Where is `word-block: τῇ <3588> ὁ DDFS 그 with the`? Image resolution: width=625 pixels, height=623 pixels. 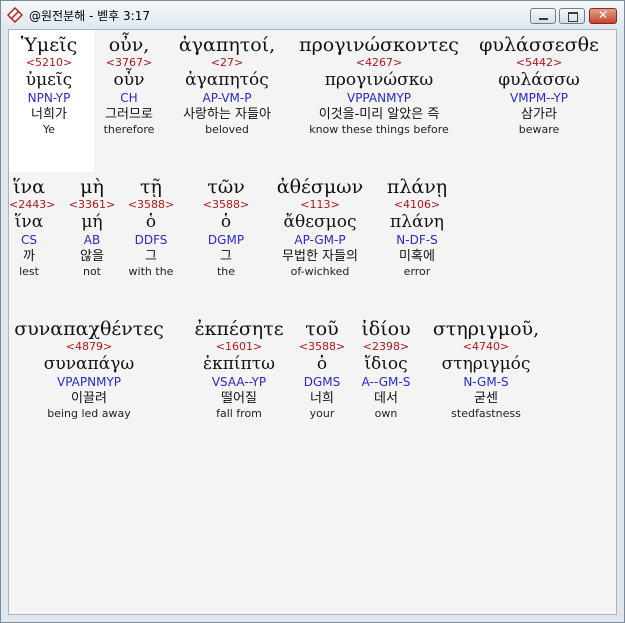
word-block: τῇ <3588> ὁ DDFS 그 with the is located at coordinates (151, 227).